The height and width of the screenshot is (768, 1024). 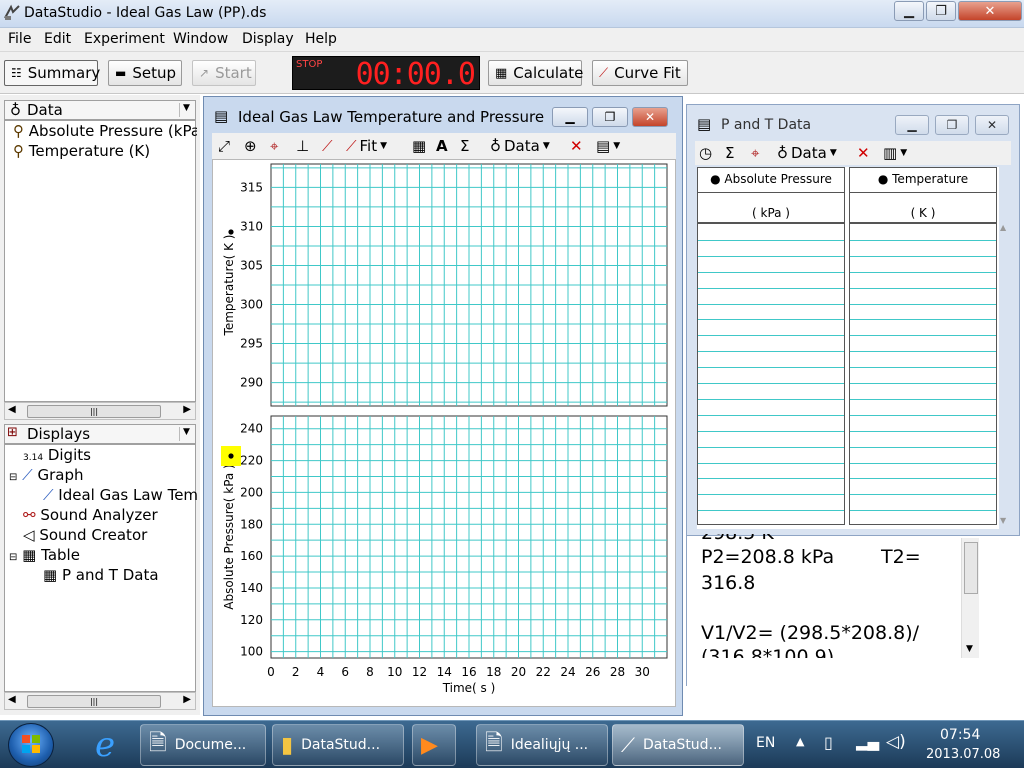 What do you see at coordinates (105, 131) in the screenshot?
I see `tree-item-absolute-pressure: ⚲ Absolute Pressure (kPa)` at bounding box center [105, 131].